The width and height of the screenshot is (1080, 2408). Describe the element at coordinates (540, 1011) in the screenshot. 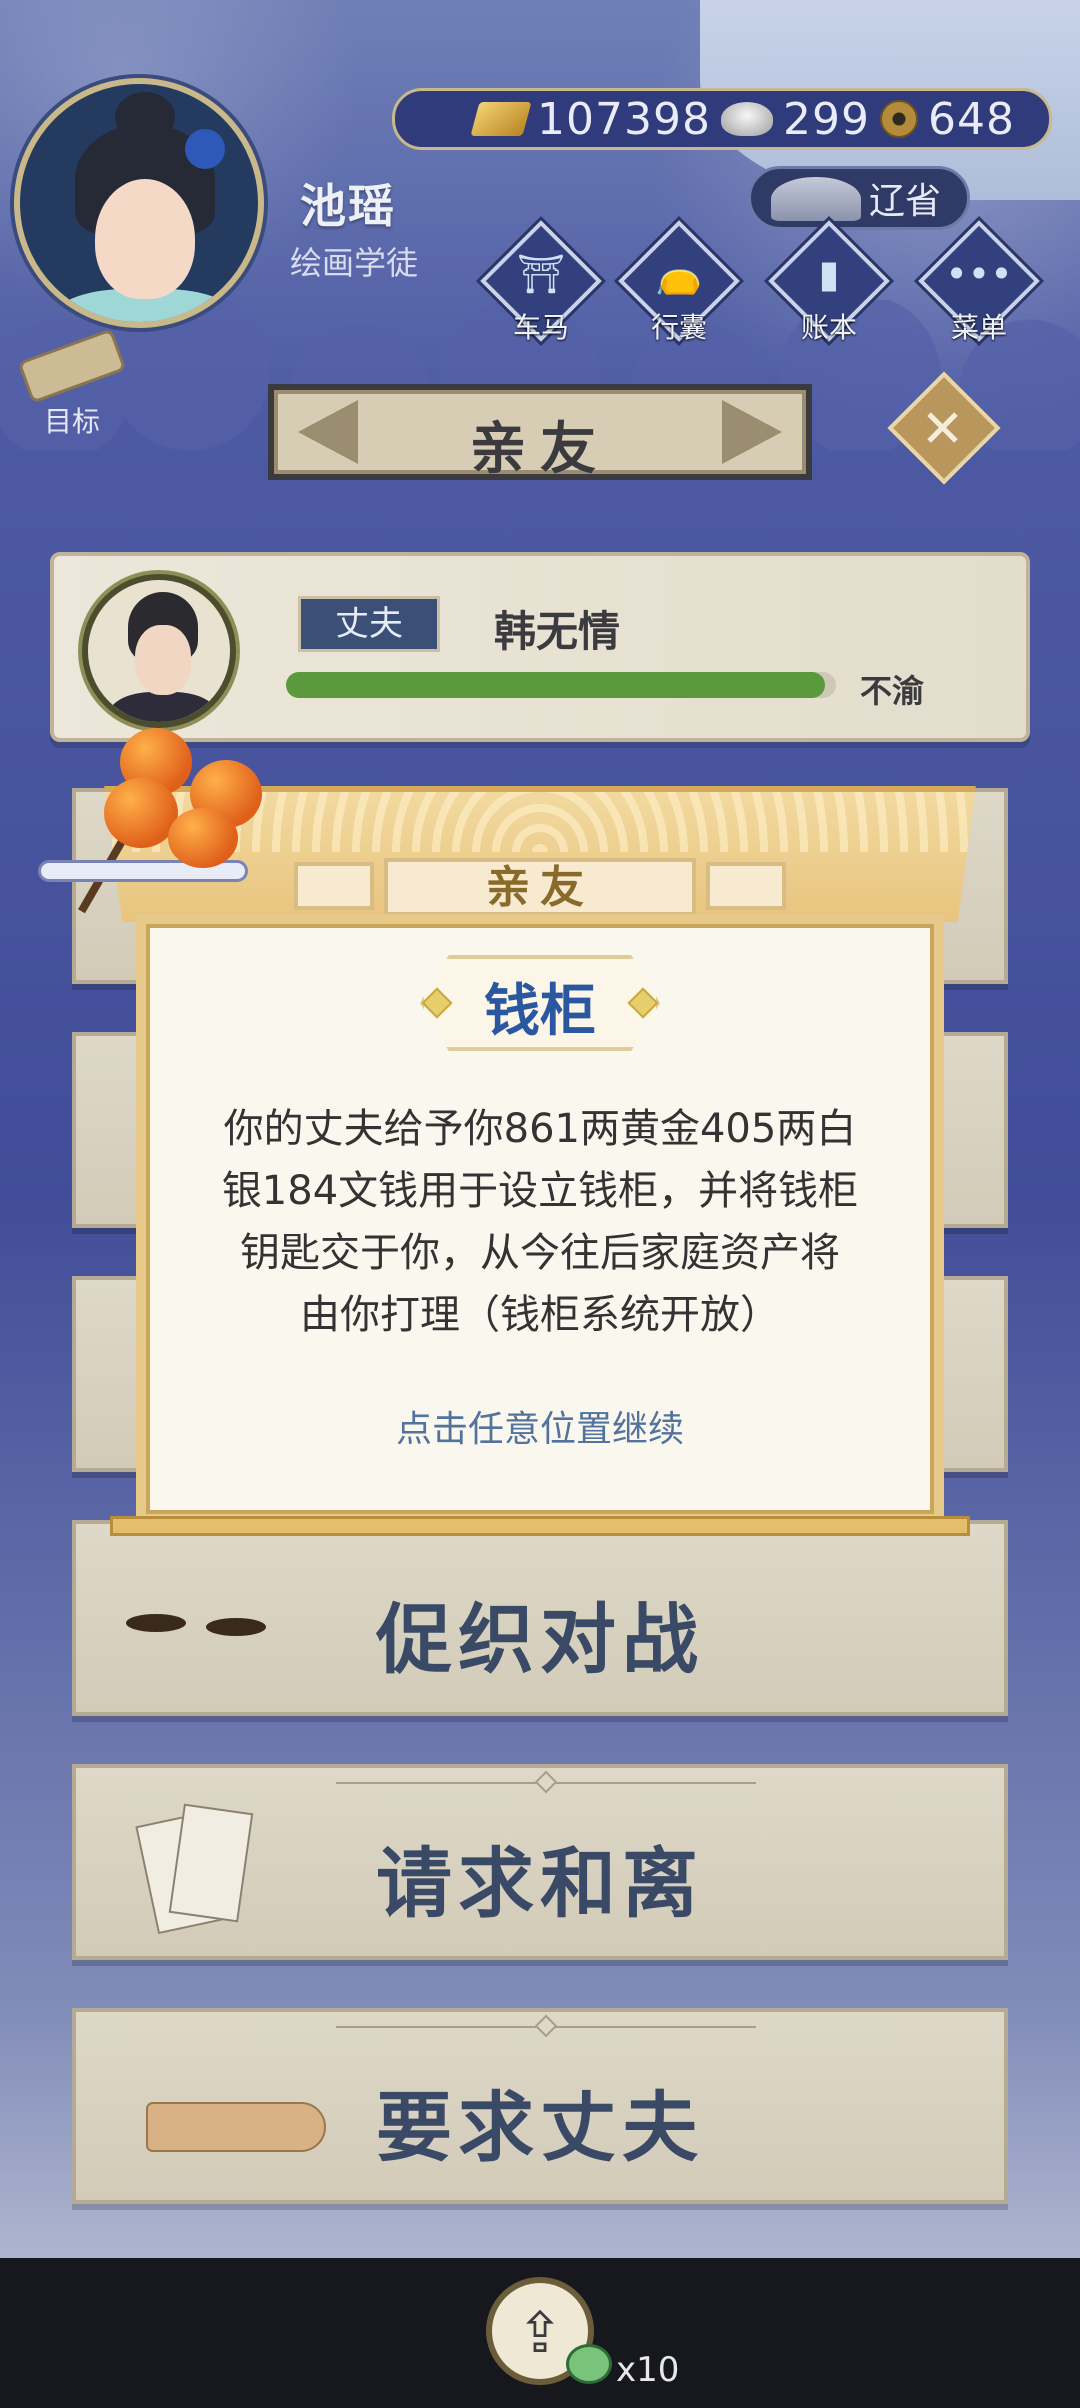

I see `modal-heading: 钱柜` at that location.